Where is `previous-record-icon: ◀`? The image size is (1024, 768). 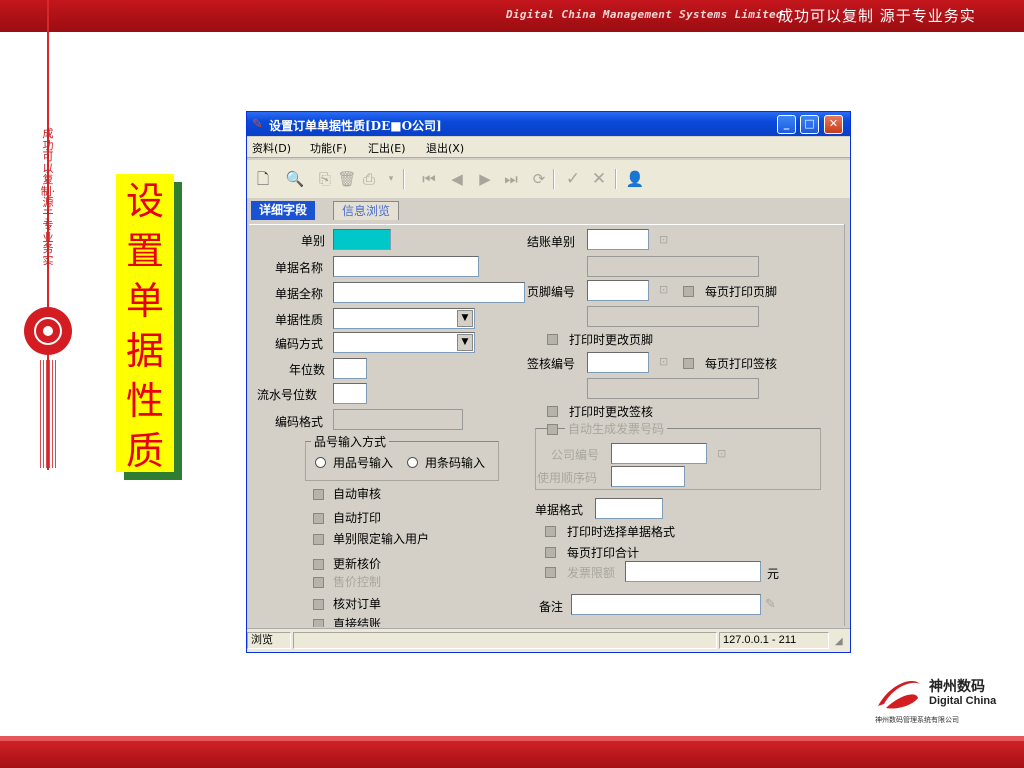
previous-record-icon: ◀ is located at coordinates (457, 179).